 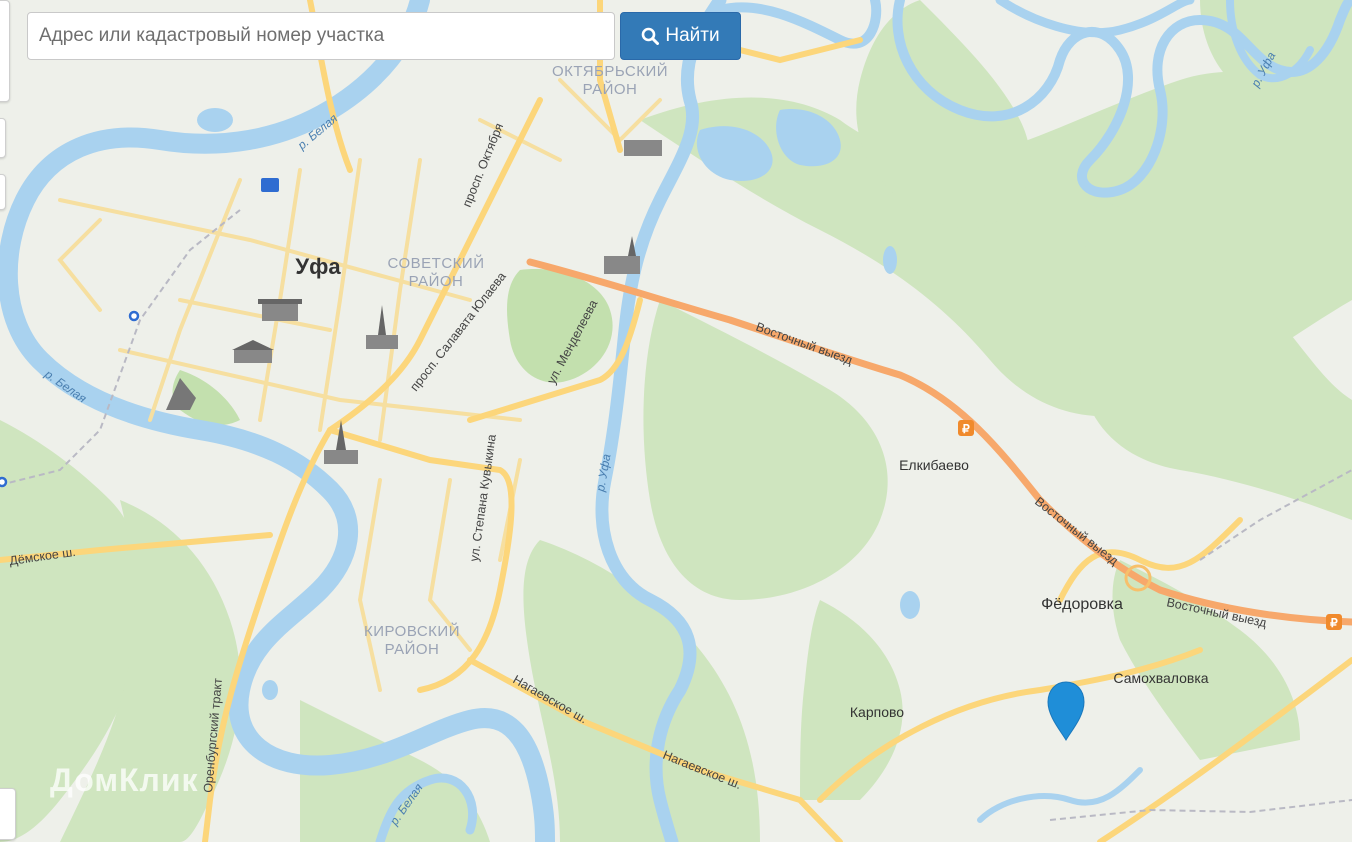 What do you see at coordinates (436, 263) in the screenshot?
I see `district-label: СОВЕТСКИЙ` at bounding box center [436, 263].